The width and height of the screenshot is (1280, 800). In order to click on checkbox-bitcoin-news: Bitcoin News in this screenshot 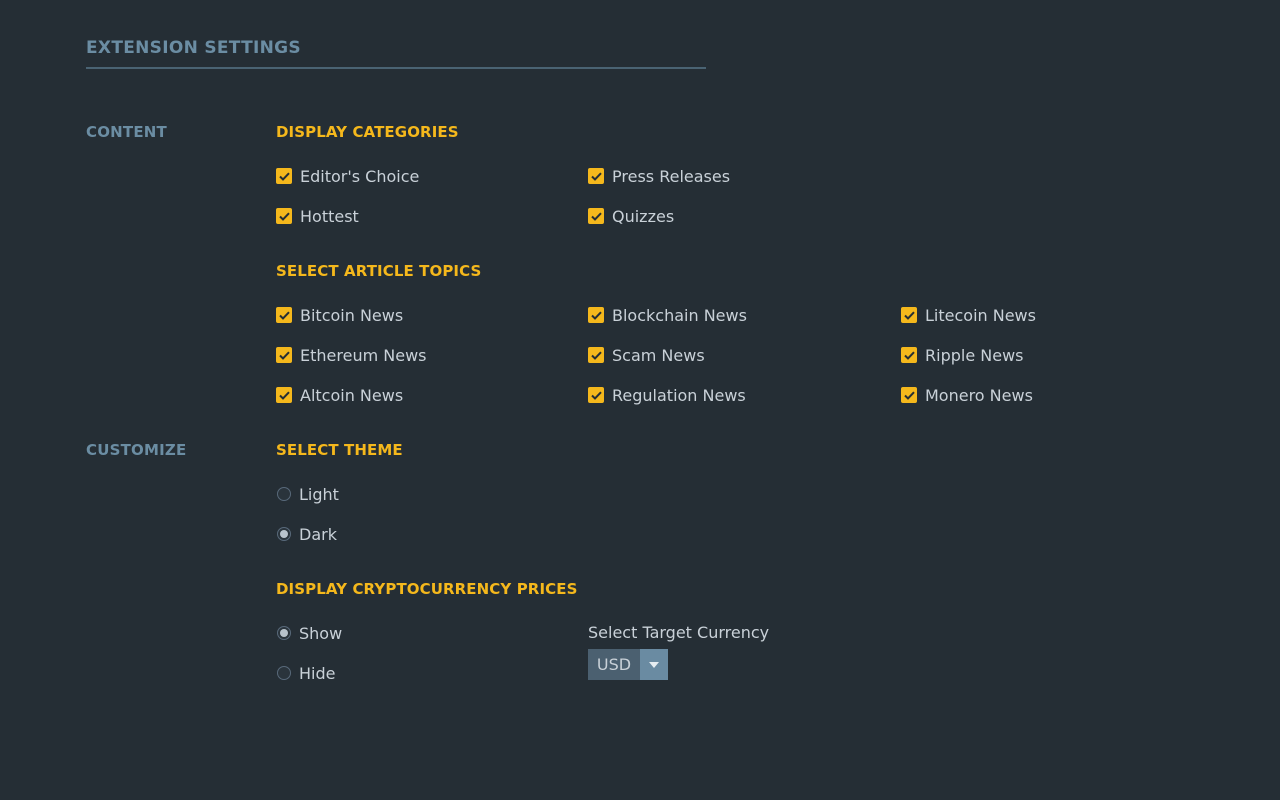, I will do `click(339, 315)`.